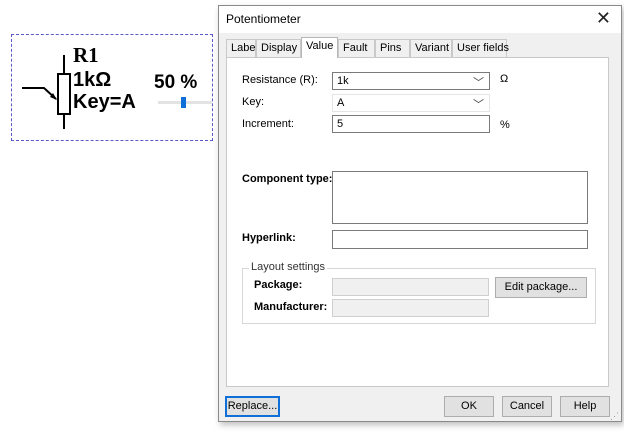  What do you see at coordinates (392, 48) in the screenshot?
I see `tab-pins: Pins` at bounding box center [392, 48].